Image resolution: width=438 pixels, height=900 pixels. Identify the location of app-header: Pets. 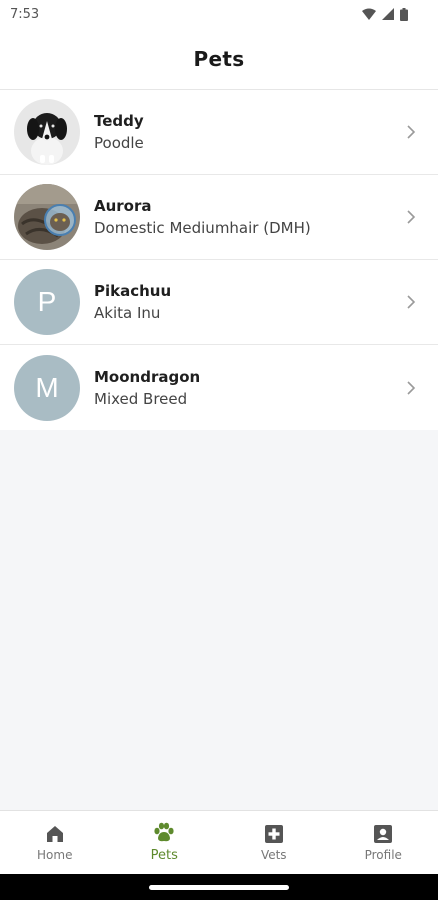
(219, 59).